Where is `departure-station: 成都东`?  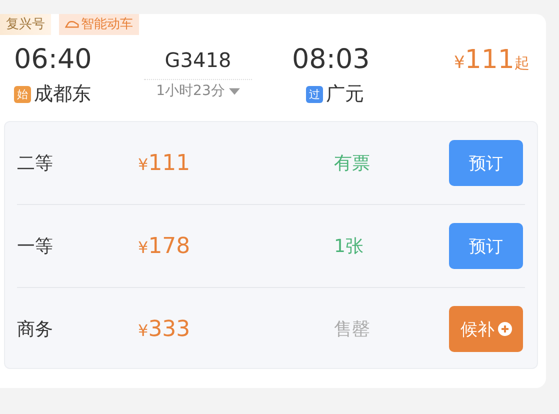
departure-station: 成都东 is located at coordinates (62, 94).